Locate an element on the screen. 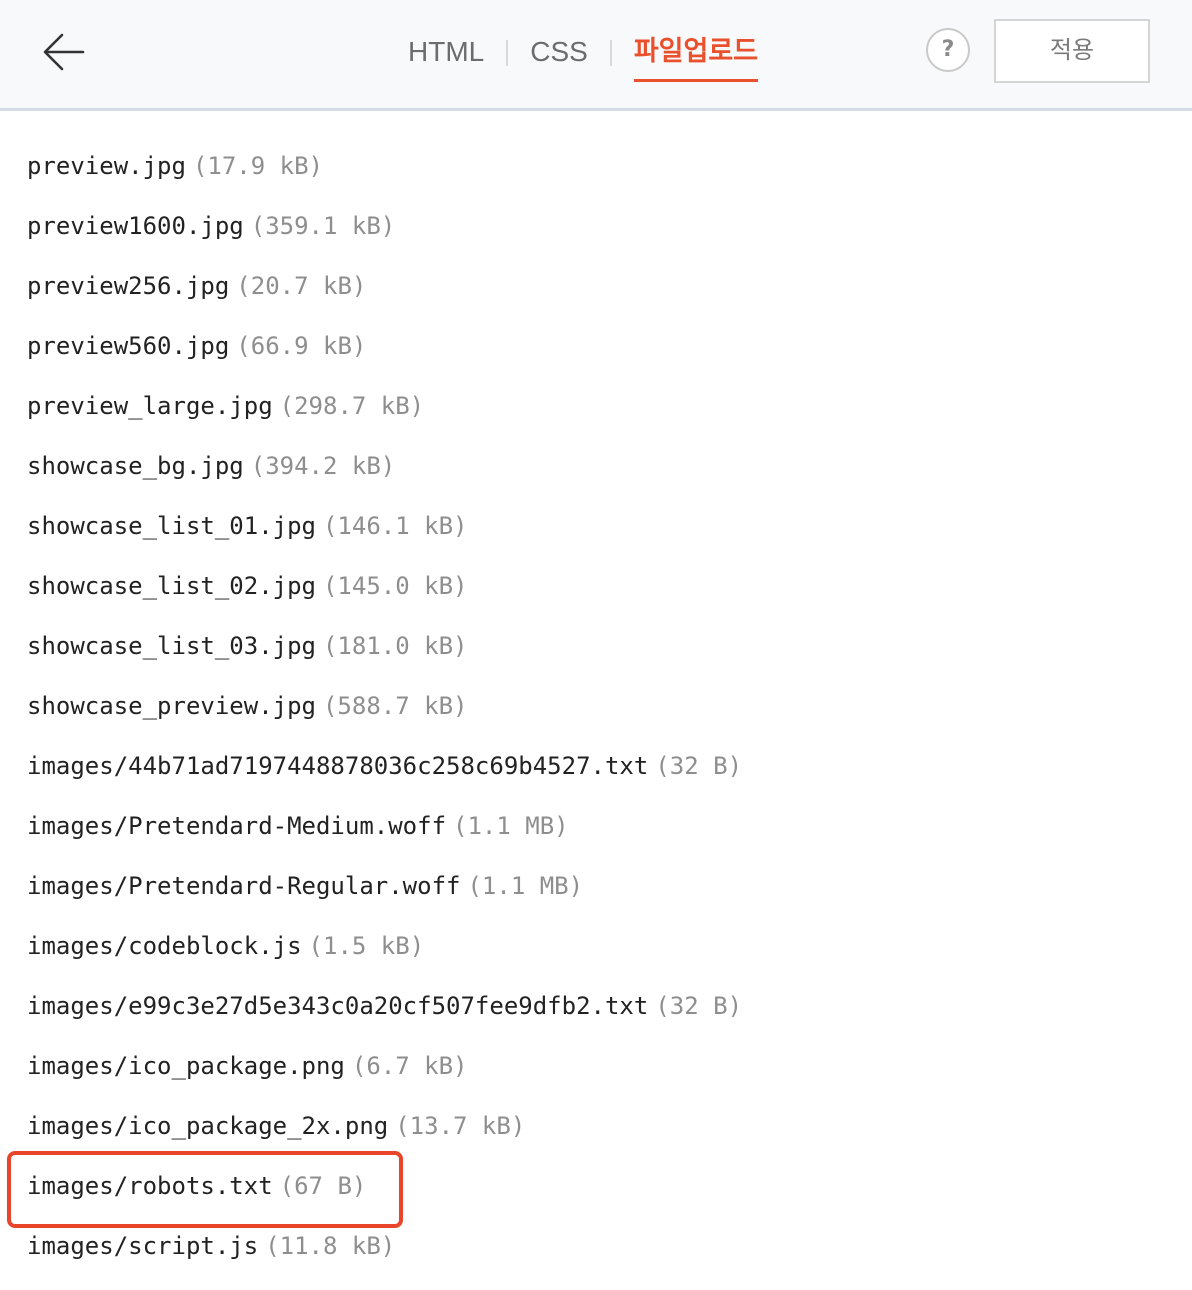 This screenshot has width=1192, height=1290. file-size: (67 B) is located at coordinates (323, 1186).